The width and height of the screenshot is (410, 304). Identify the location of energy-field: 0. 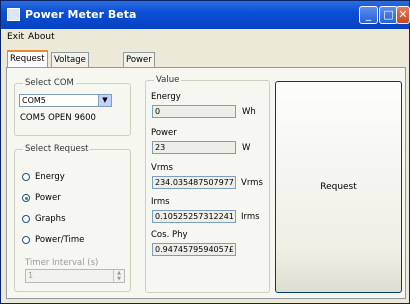
(194, 111).